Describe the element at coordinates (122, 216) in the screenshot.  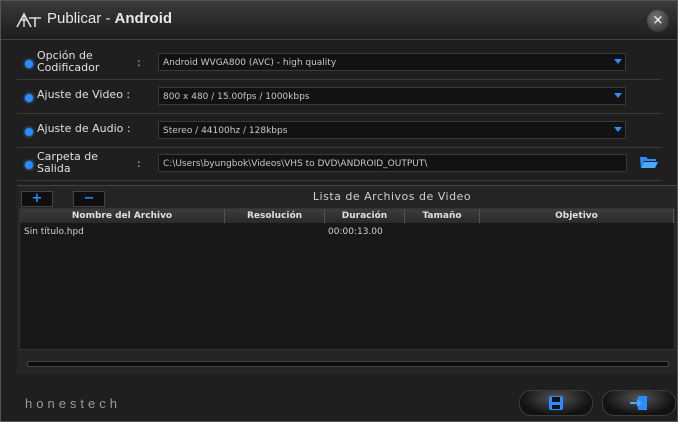
I see `col-header-filename: Nombre del Archivo` at that location.